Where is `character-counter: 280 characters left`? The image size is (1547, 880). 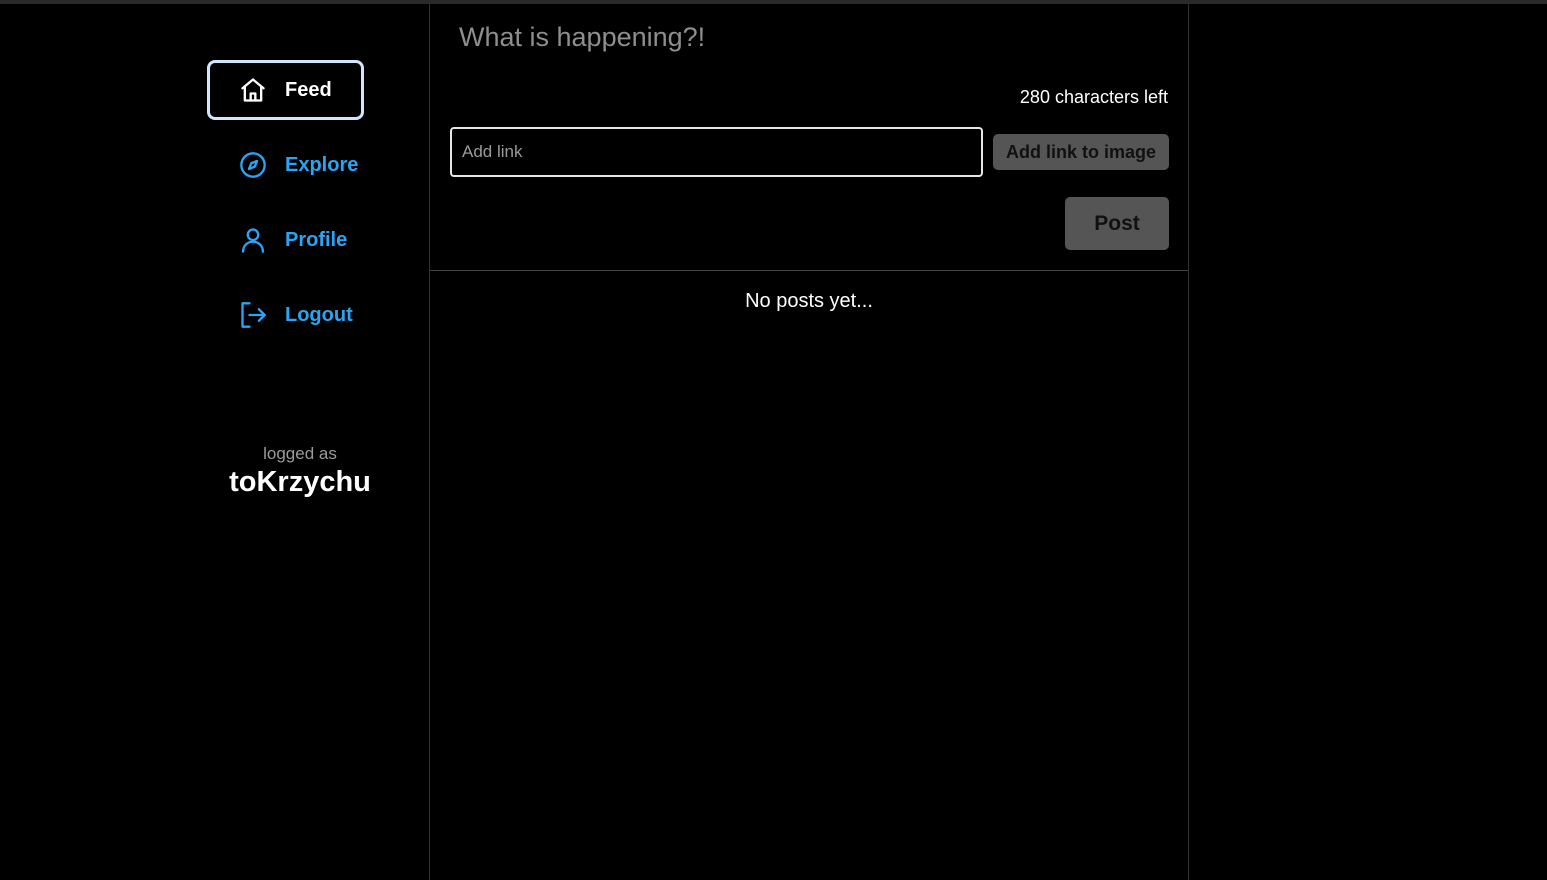 character-counter: 280 characters left is located at coordinates (1093, 97).